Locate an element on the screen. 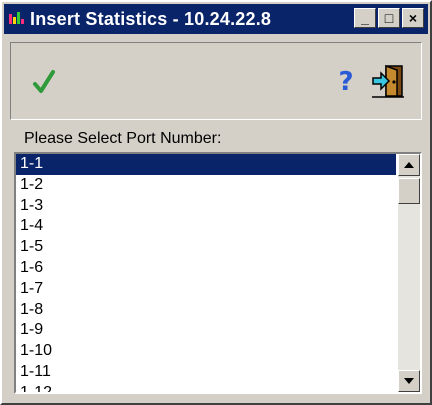  list-item: 1-5 is located at coordinates (206, 247).